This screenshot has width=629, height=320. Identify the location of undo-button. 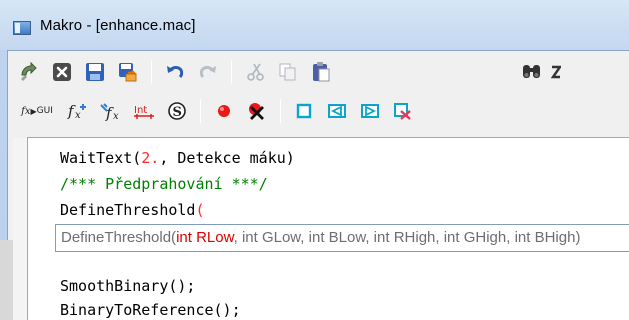
(175, 72).